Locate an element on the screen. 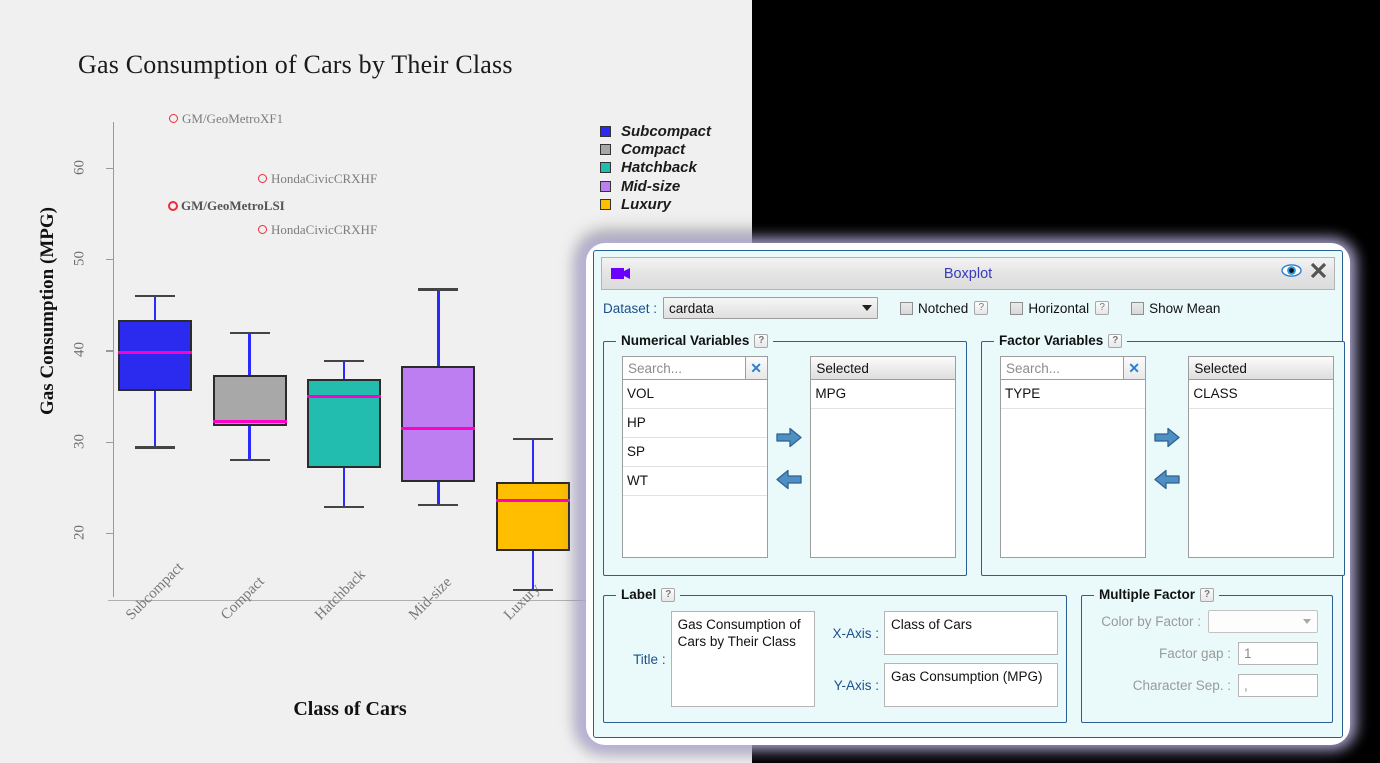 The width and height of the screenshot is (1380, 763). factor-gap-input: 1 is located at coordinates (1278, 653).